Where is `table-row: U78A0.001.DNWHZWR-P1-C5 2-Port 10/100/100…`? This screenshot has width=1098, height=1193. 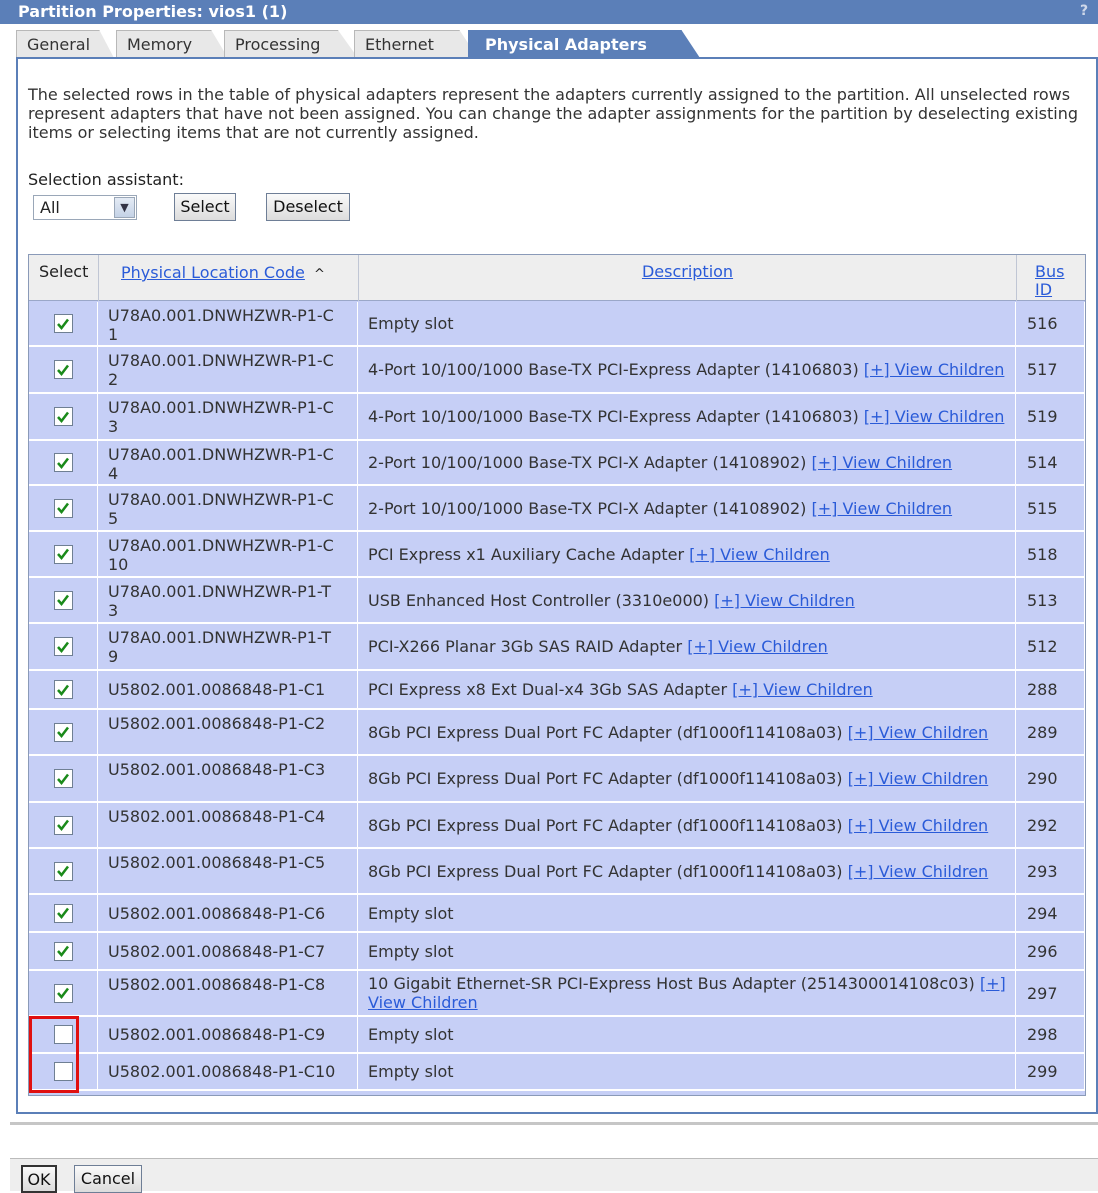 table-row: U78A0.001.DNWHZWR-P1-C5 2-Port 10/100/100… is located at coordinates (557, 509).